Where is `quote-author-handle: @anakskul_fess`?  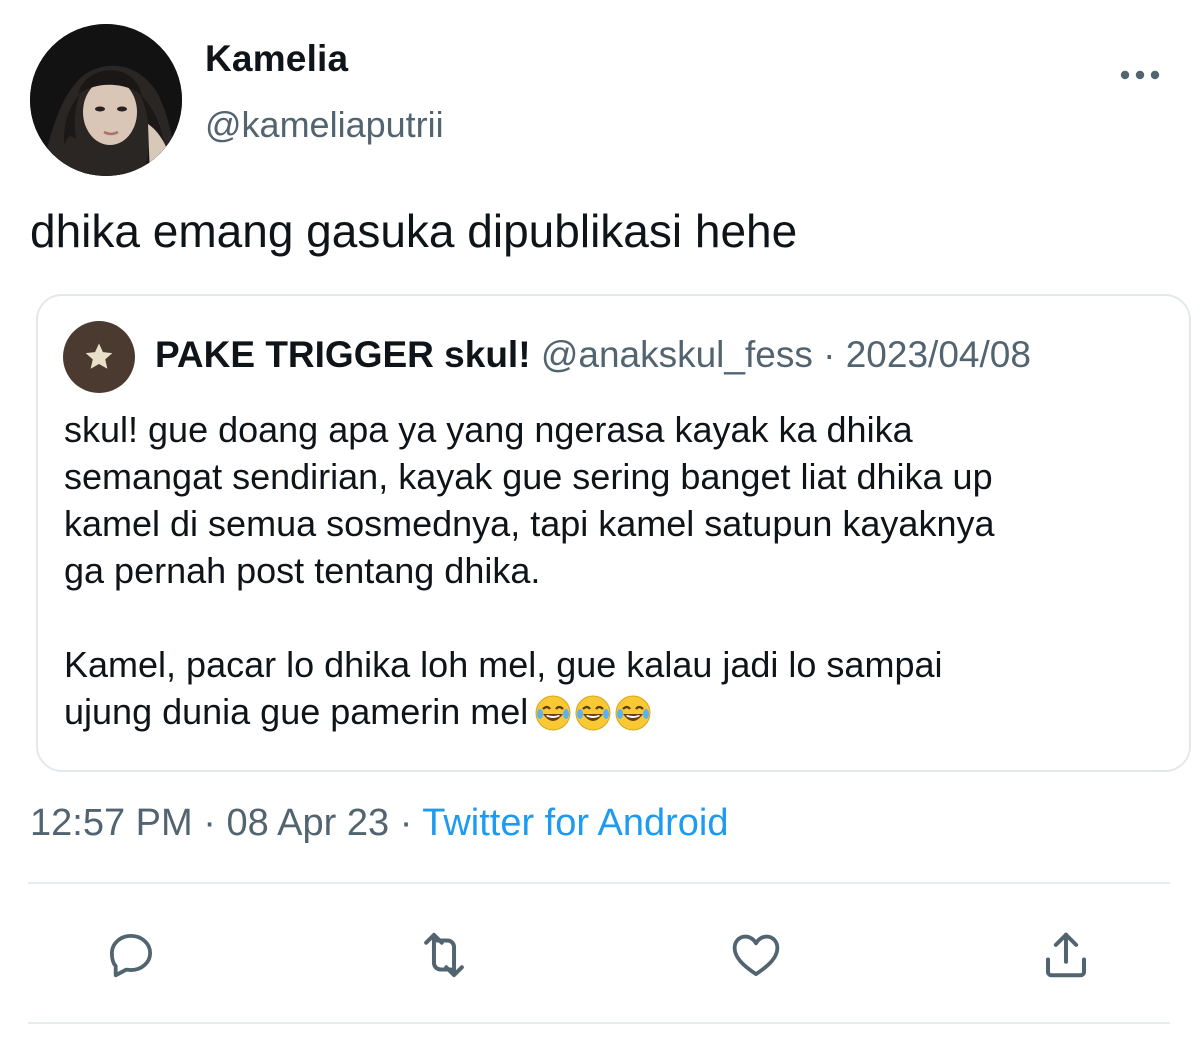
quote-author-handle: @anakskul_fess is located at coordinates (676, 354).